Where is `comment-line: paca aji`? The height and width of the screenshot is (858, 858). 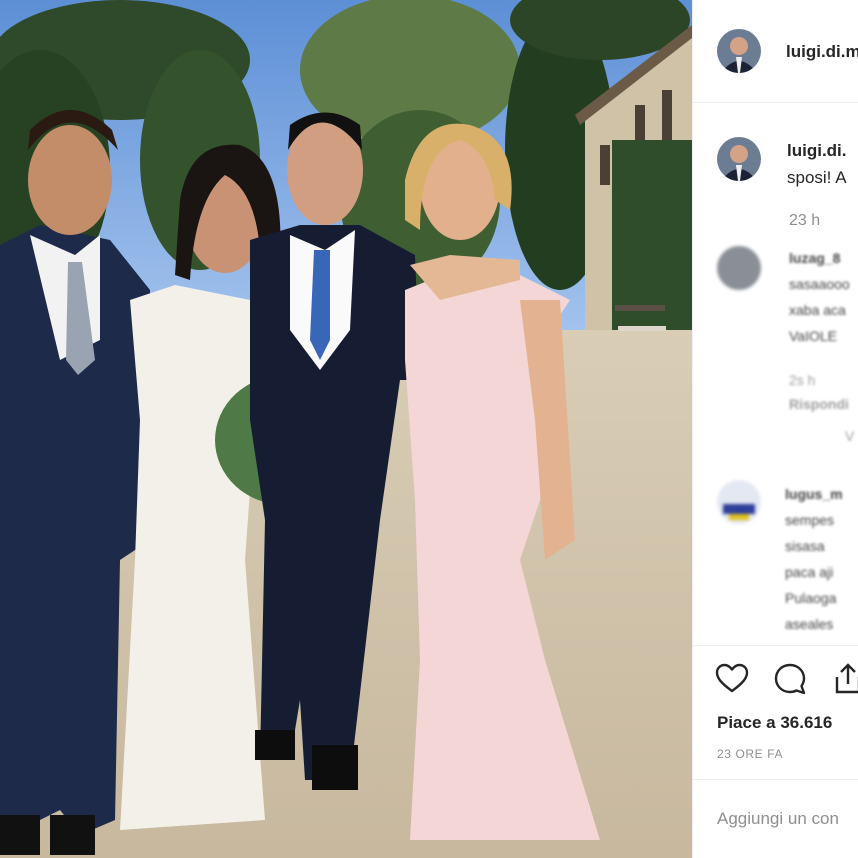
comment-line: paca aji is located at coordinates (809, 572).